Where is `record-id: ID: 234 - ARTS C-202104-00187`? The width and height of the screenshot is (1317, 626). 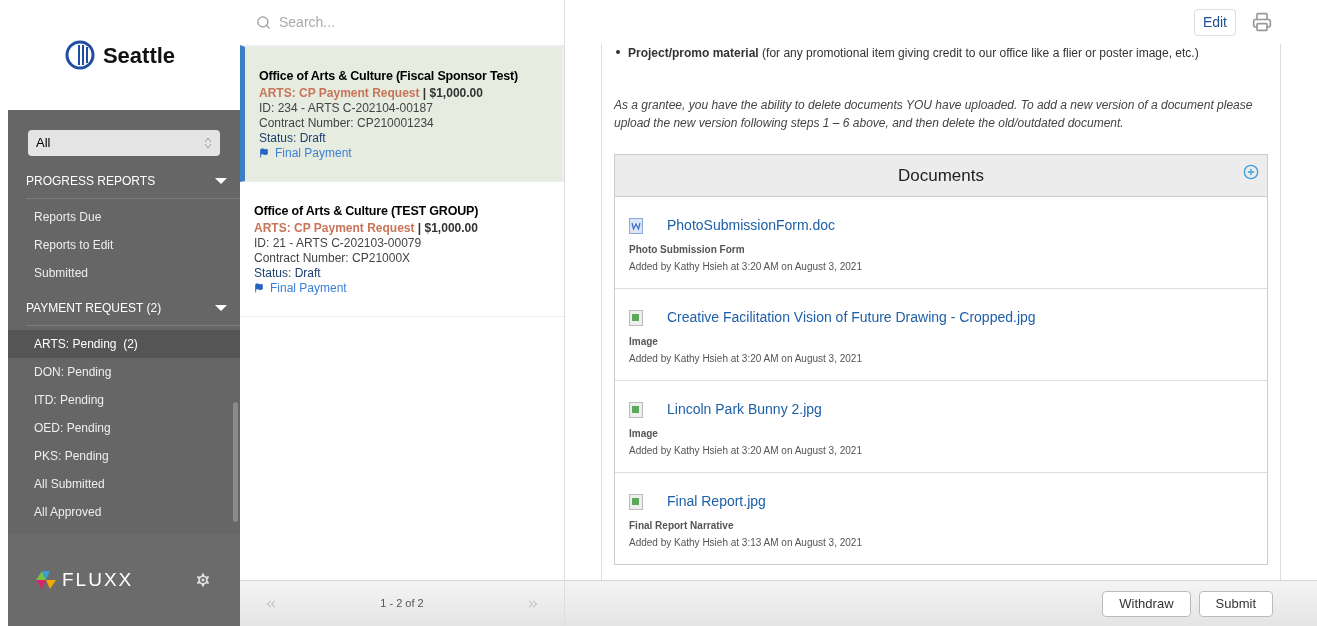
record-id: ID: 234 - ARTS C-202104-00187 is located at coordinates (346, 108).